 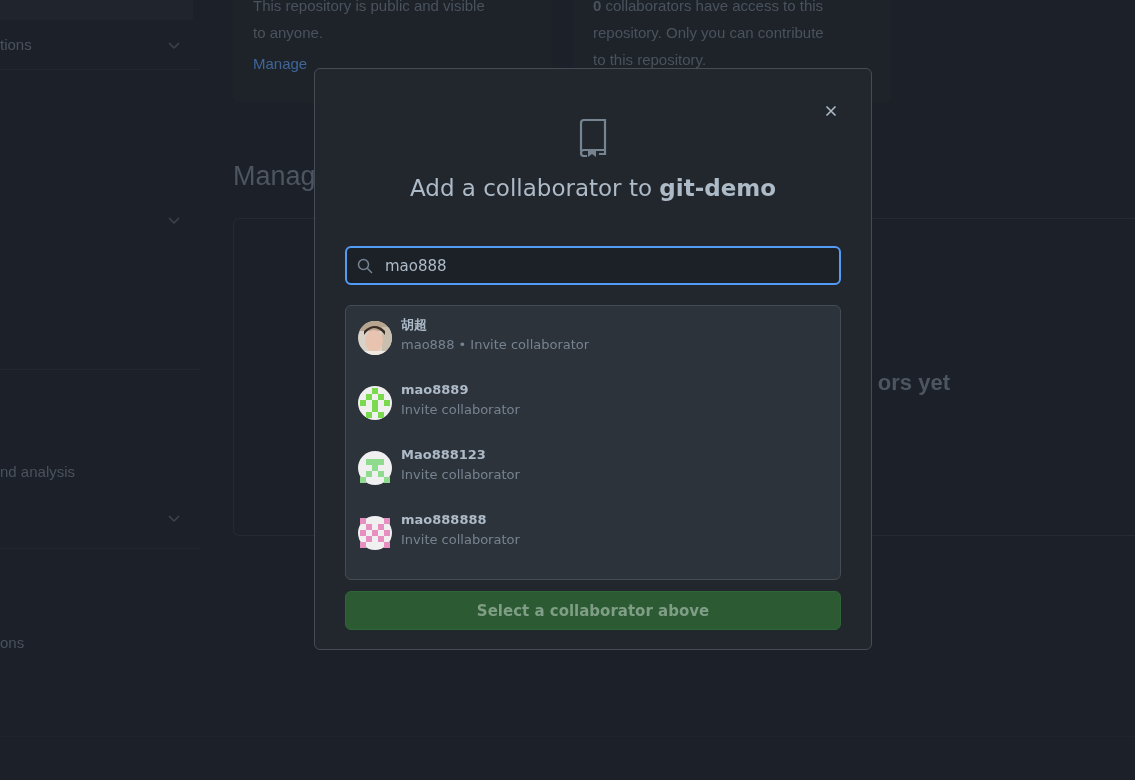 What do you see at coordinates (593, 546) in the screenshot?
I see `result-item: mao888888 Invite collaborator` at bounding box center [593, 546].